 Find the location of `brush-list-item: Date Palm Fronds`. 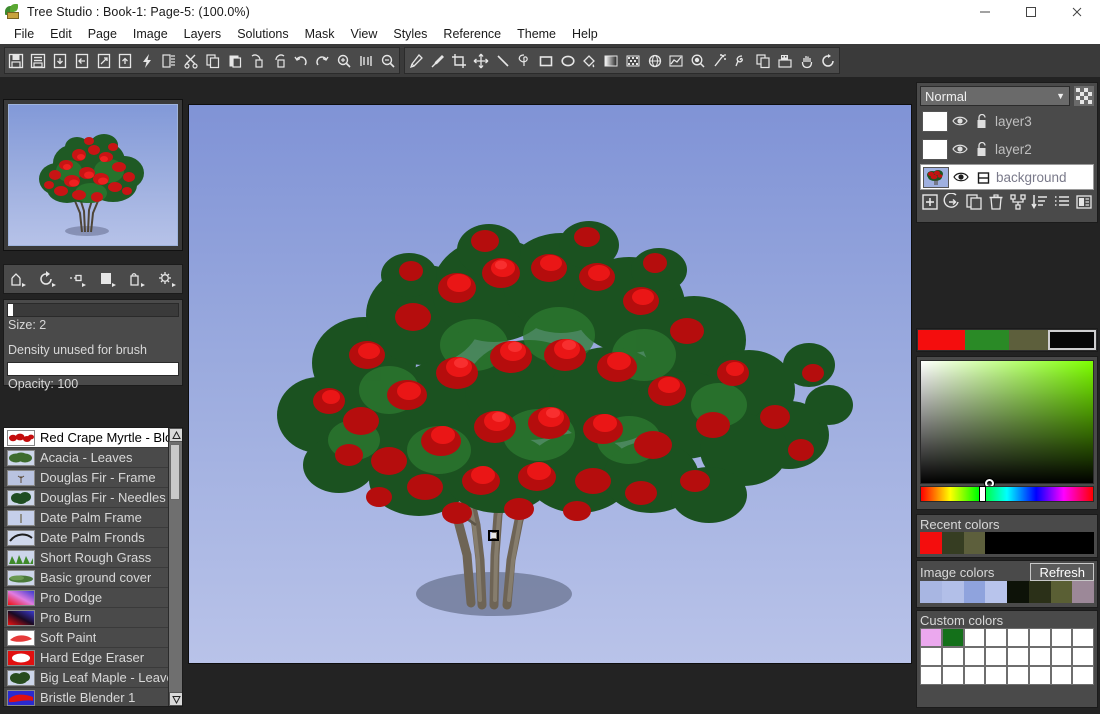

brush-list-item: Date Palm Fronds is located at coordinates (86, 538).